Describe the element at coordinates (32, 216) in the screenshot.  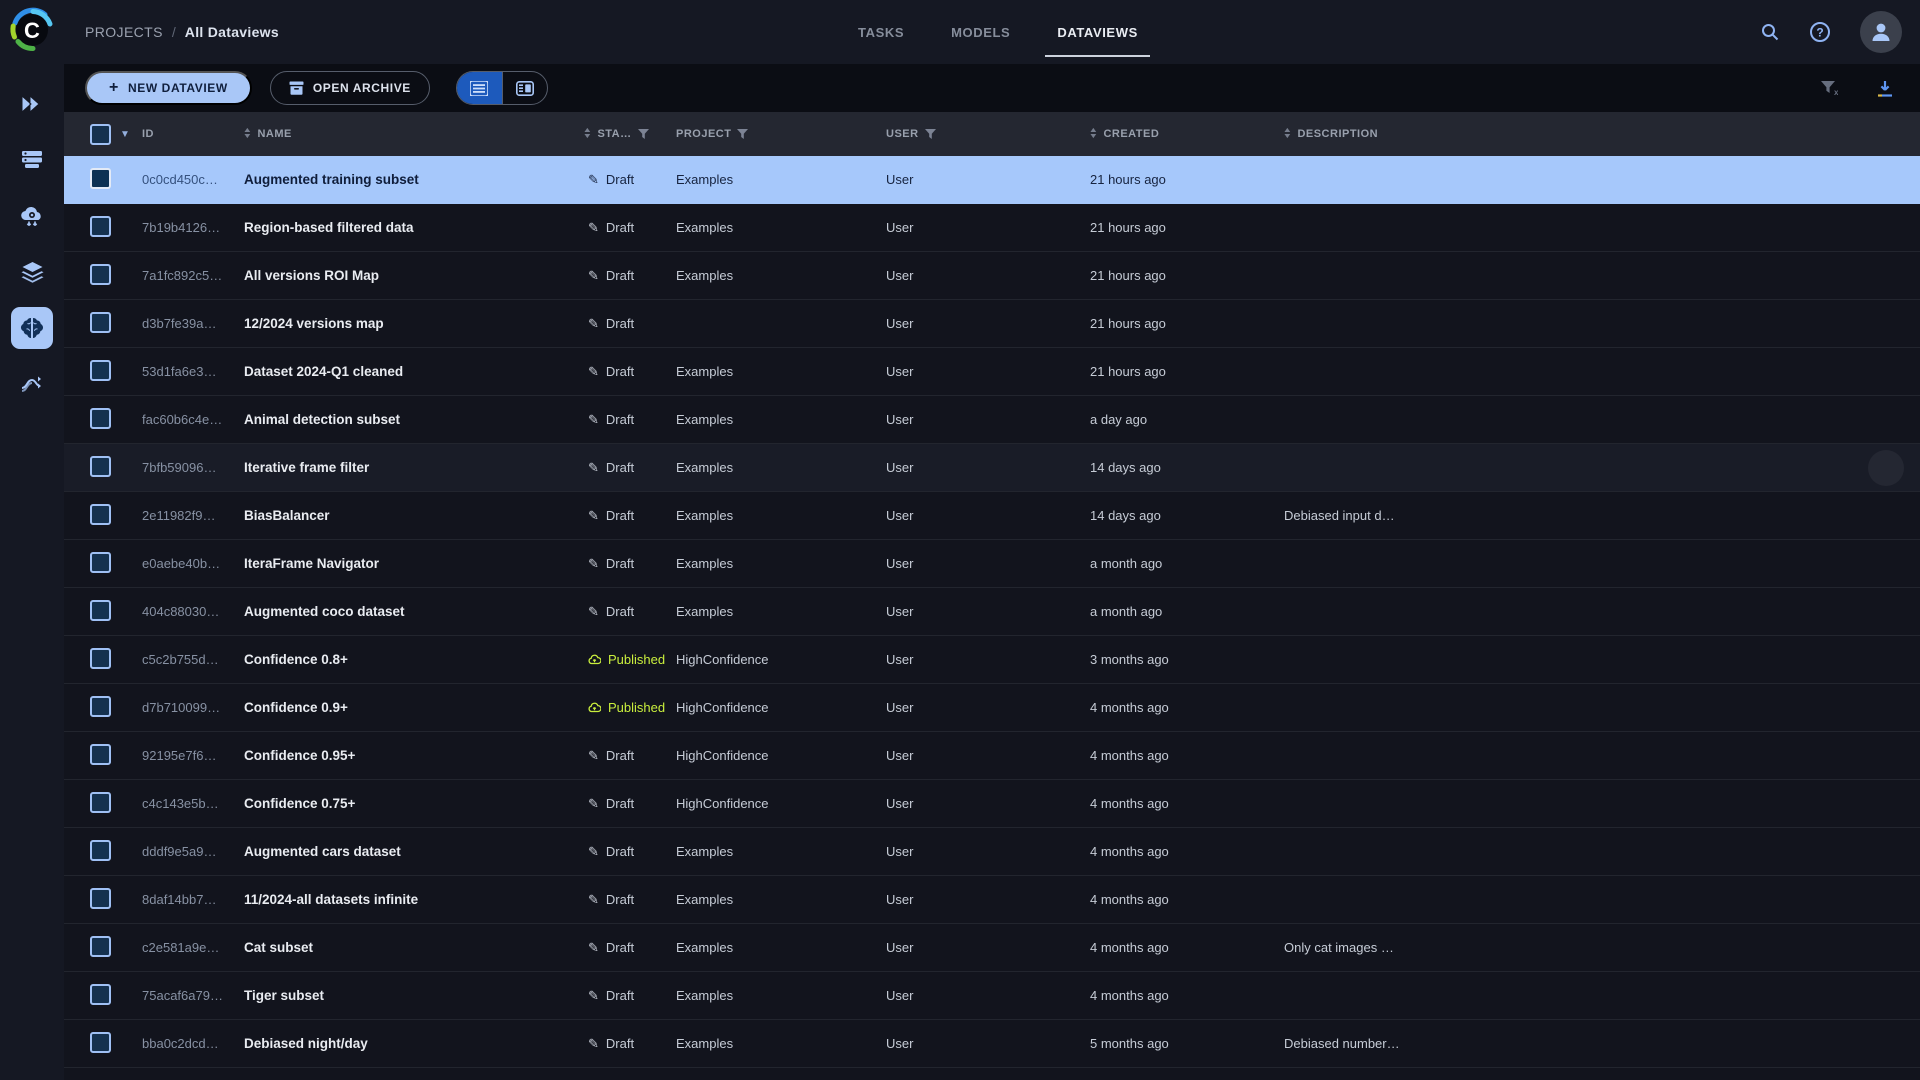
I see `sidebar-item-applications` at that location.